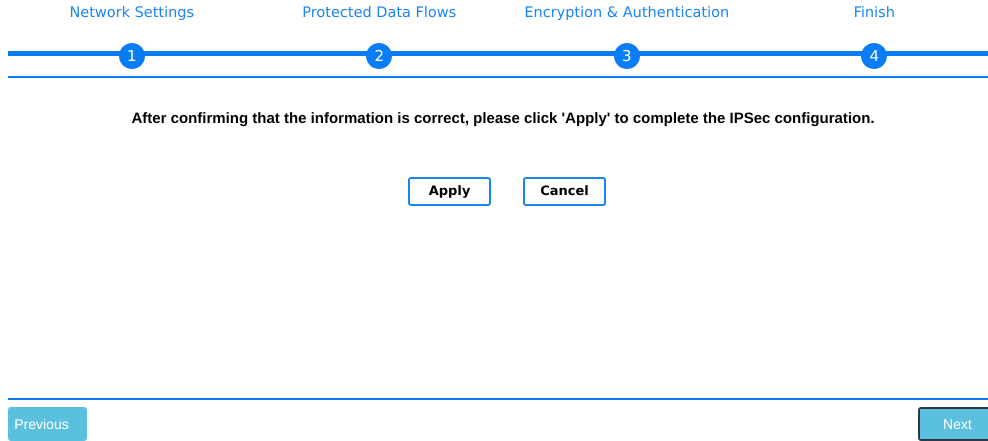 The image size is (988, 441). Describe the element at coordinates (627, 13) in the screenshot. I see `step-label: Encryption & Authentication` at that location.